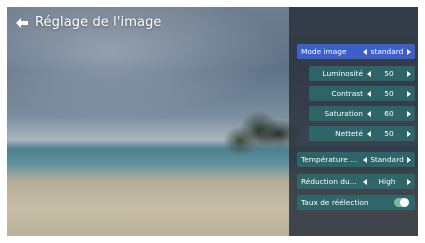  I want to click on value-selector: 60, so click(391, 113).